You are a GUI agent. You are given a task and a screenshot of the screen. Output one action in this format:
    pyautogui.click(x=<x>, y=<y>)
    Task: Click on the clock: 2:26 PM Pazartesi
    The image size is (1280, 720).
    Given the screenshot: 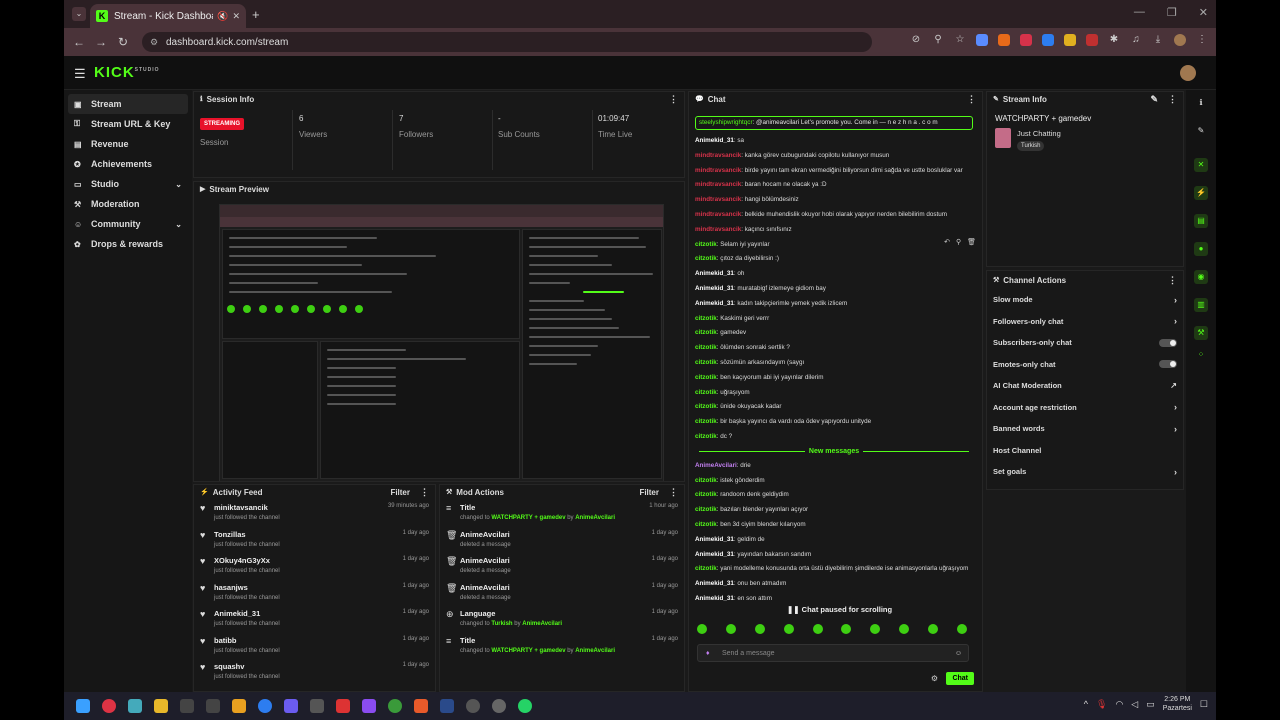 What is the action you would take?
    pyautogui.click(x=1177, y=704)
    